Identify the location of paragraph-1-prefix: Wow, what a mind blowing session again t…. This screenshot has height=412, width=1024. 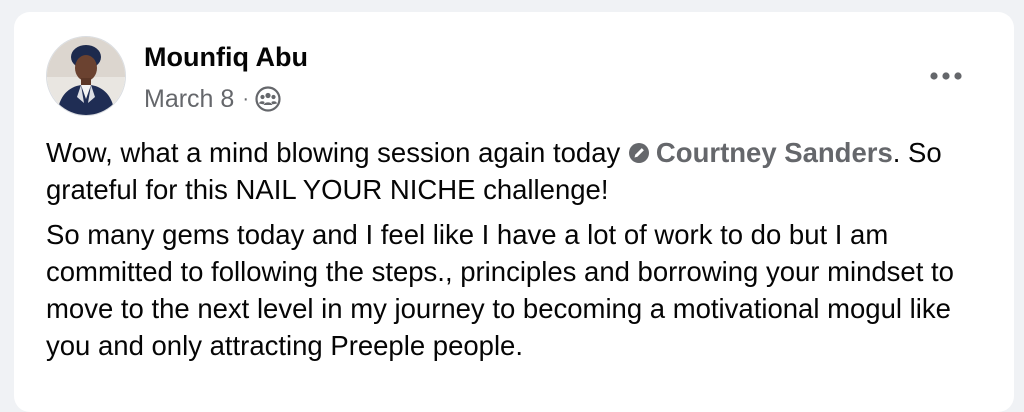
(337, 152).